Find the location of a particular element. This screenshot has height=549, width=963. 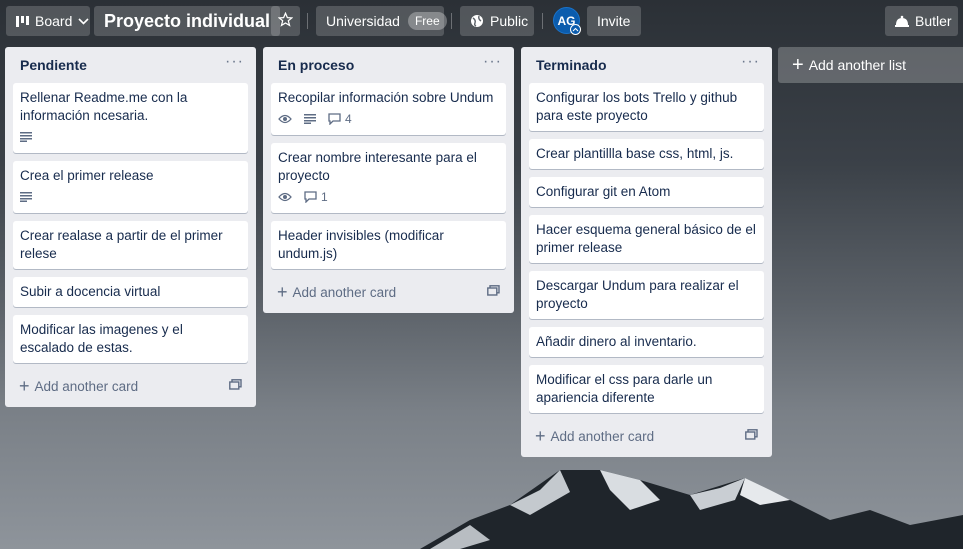

board-title: Proyecto individual is located at coordinates (187, 21).